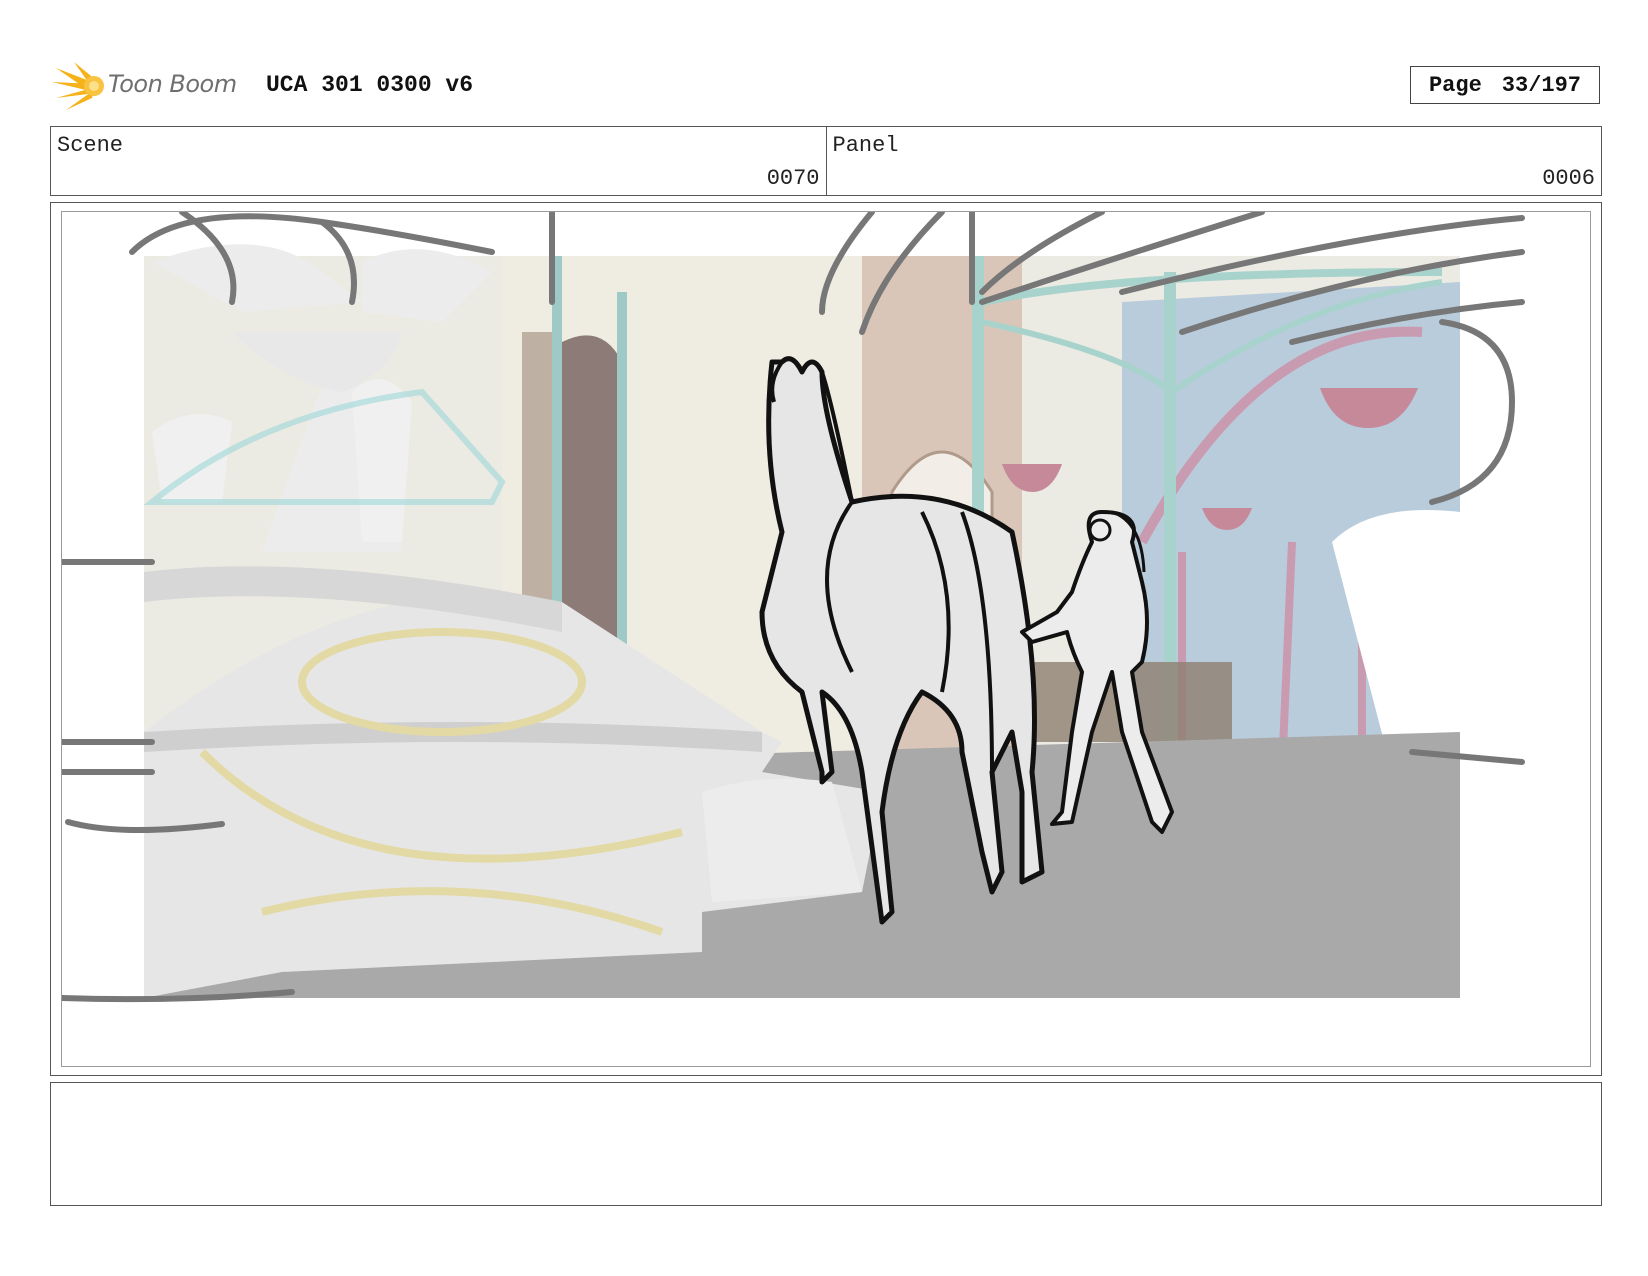 The width and height of the screenshot is (1648, 1276). I want to click on toon-boom-logo: Toon Boom, so click(152, 86).